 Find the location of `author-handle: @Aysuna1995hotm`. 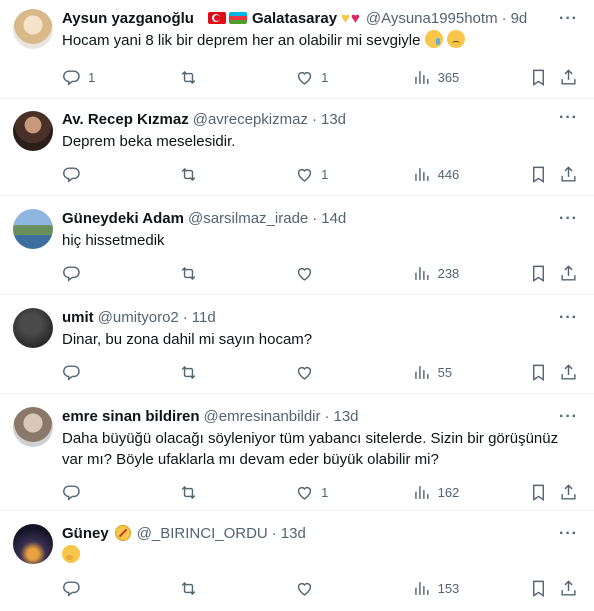

author-handle: @Aysuna1995hotm is located at coordinates (432, 18).